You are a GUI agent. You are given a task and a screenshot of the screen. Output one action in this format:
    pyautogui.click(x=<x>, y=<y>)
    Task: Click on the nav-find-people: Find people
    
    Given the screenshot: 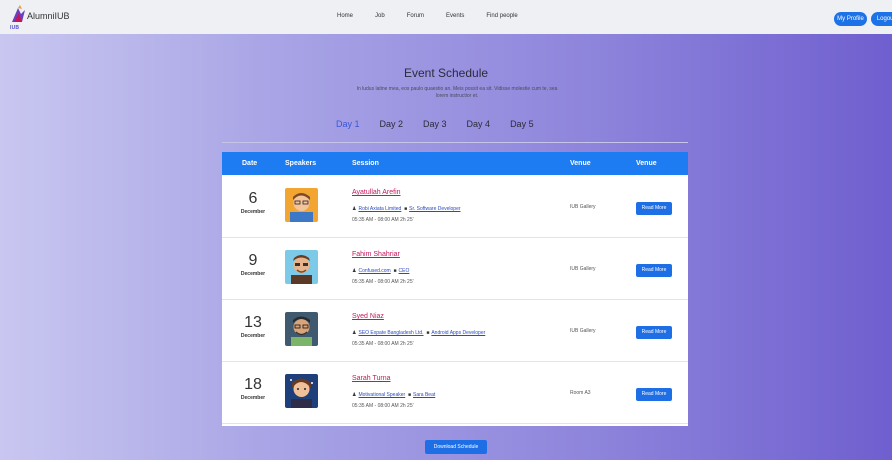 What is the action you would take?
    pyautogui.click(x=501, y=16)
    